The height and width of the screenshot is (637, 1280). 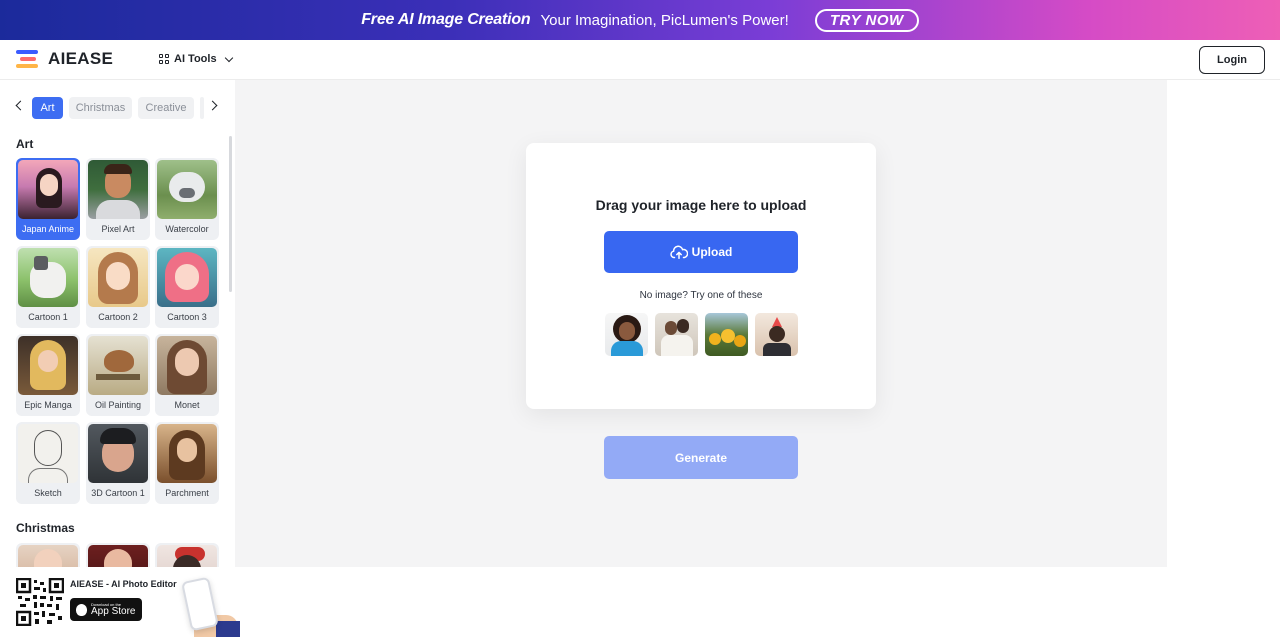 I want to click on style-label: Monet, so click(x=187, y=405).